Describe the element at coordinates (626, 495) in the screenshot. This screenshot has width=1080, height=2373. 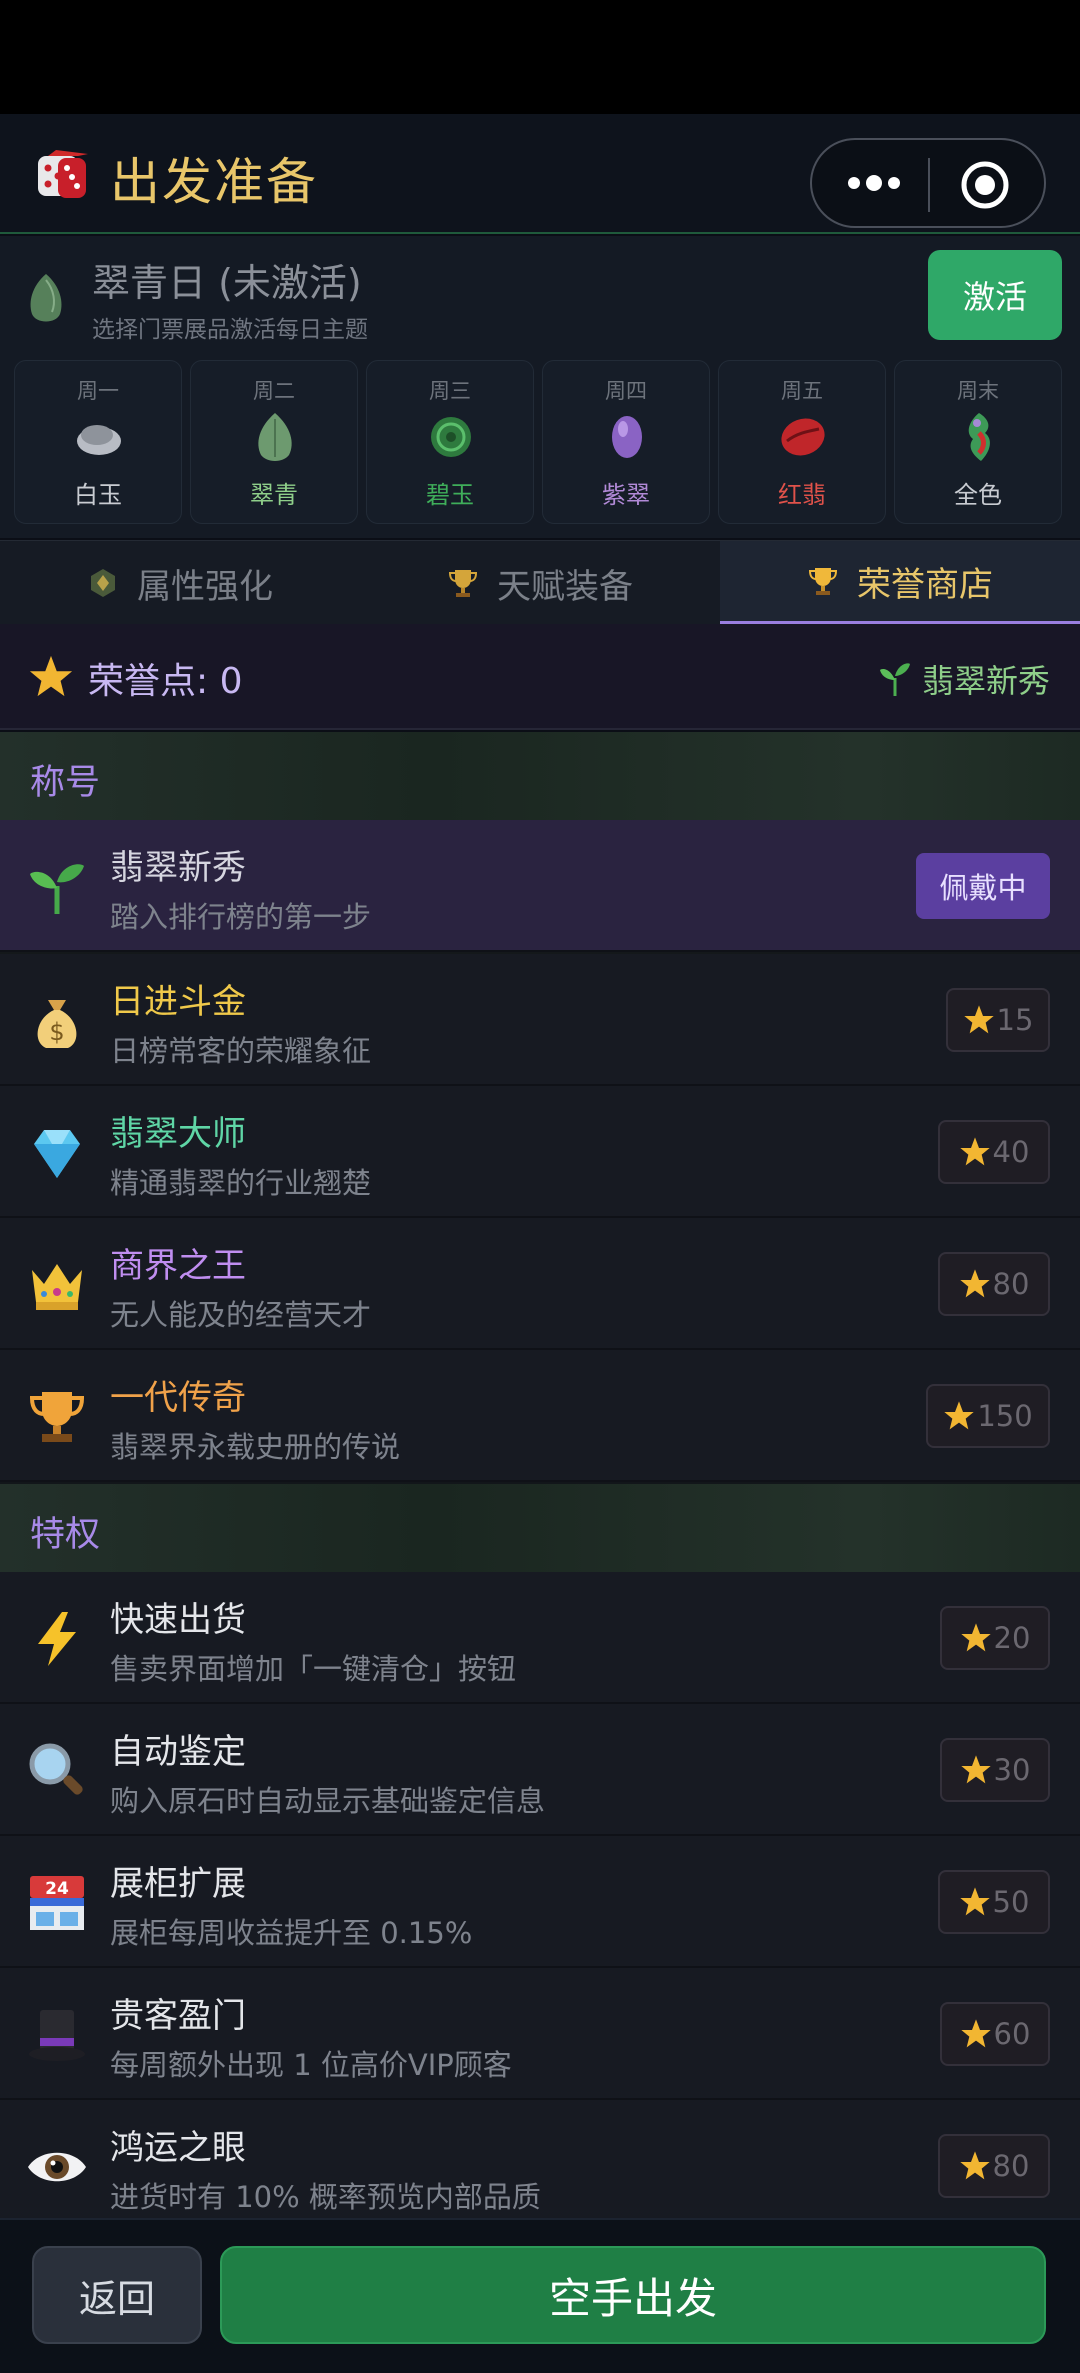
I see `day-label: 紫翠` at that location.